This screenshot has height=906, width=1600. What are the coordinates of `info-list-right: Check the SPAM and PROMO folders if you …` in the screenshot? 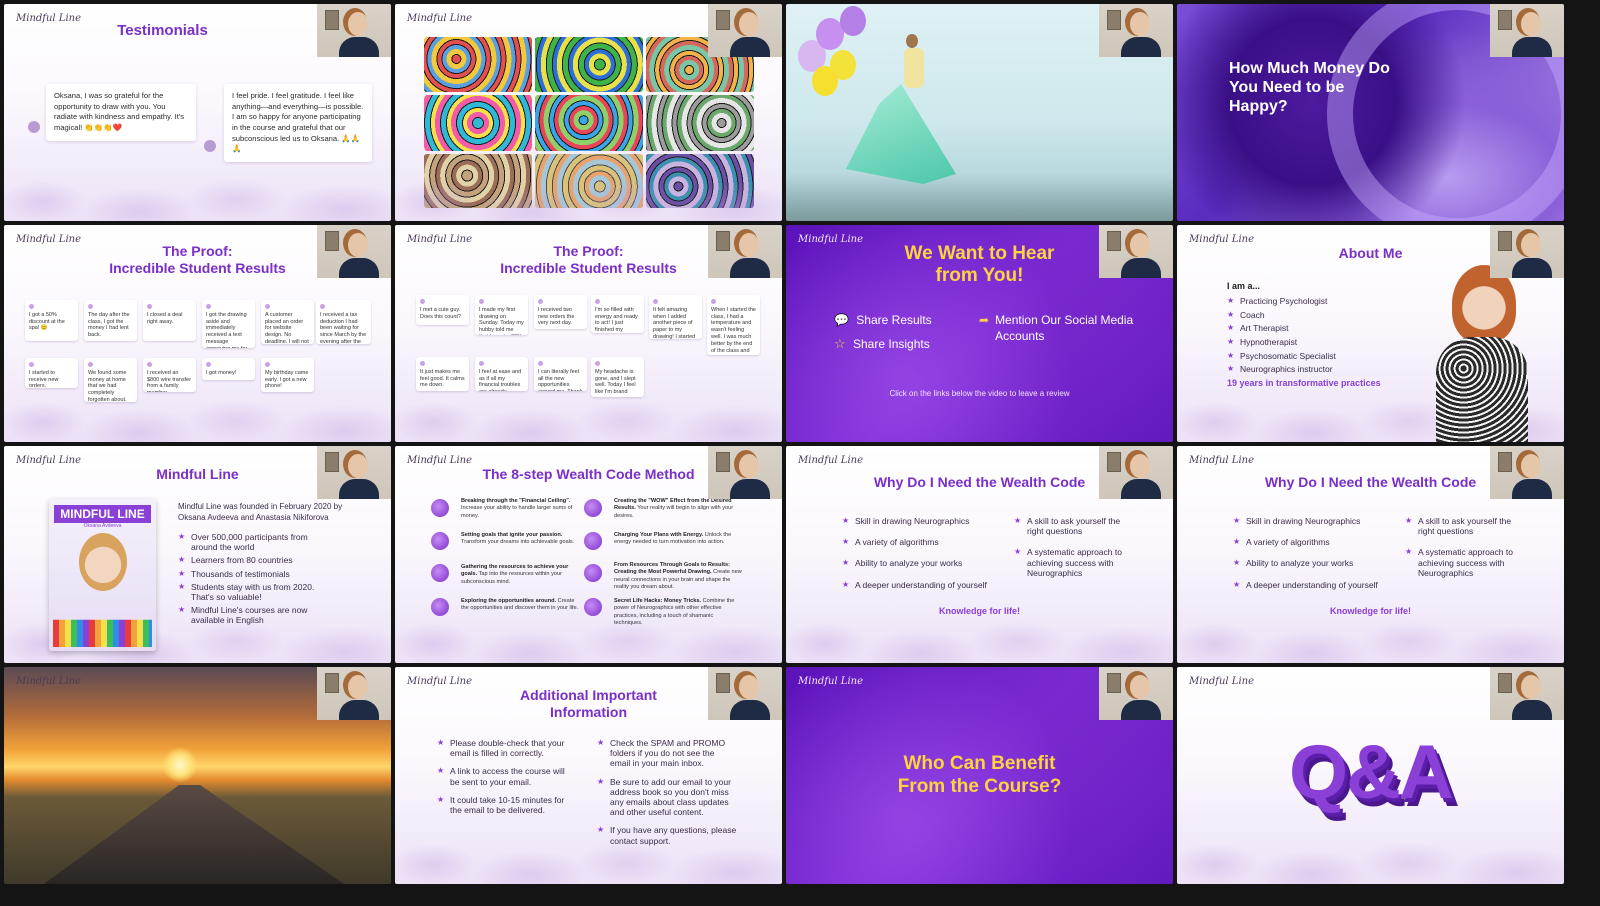 It's located at (667, 796).